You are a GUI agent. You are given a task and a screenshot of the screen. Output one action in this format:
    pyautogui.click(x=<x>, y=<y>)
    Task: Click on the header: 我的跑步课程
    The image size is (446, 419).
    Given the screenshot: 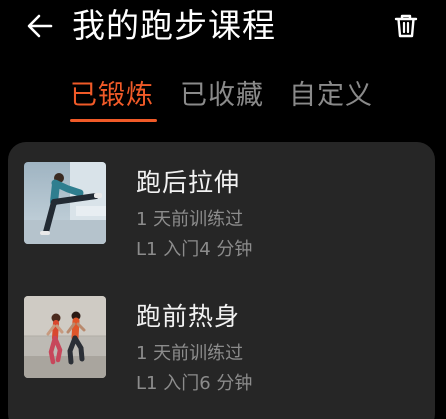 What is the action you would take?
    pyautogui.click(x=223, y=28)
    